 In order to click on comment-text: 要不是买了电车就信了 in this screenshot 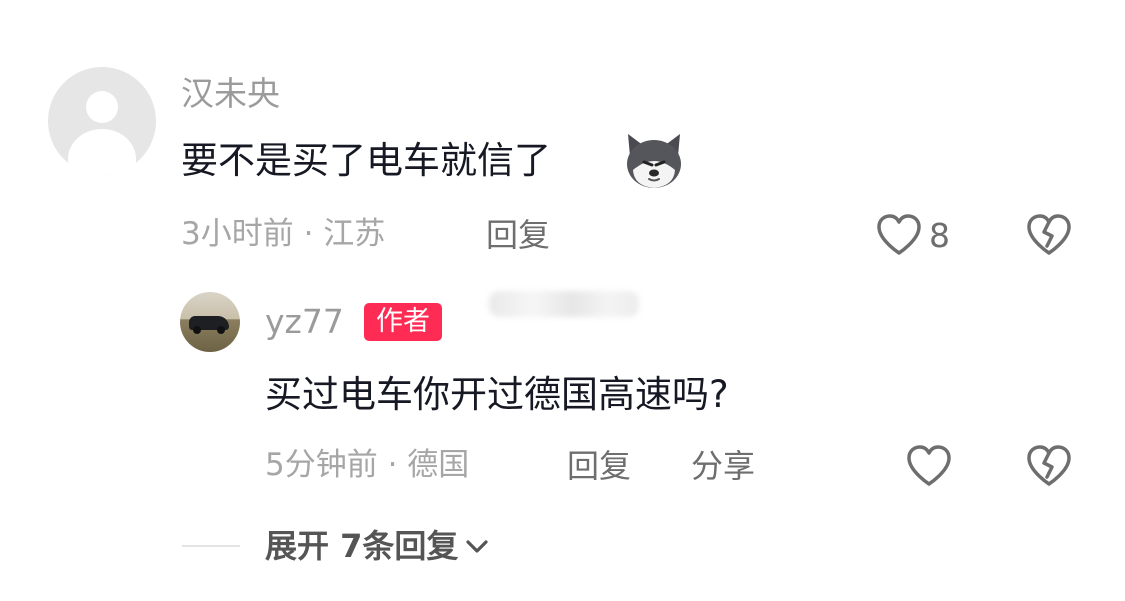, I will do `click(366, 160)`.